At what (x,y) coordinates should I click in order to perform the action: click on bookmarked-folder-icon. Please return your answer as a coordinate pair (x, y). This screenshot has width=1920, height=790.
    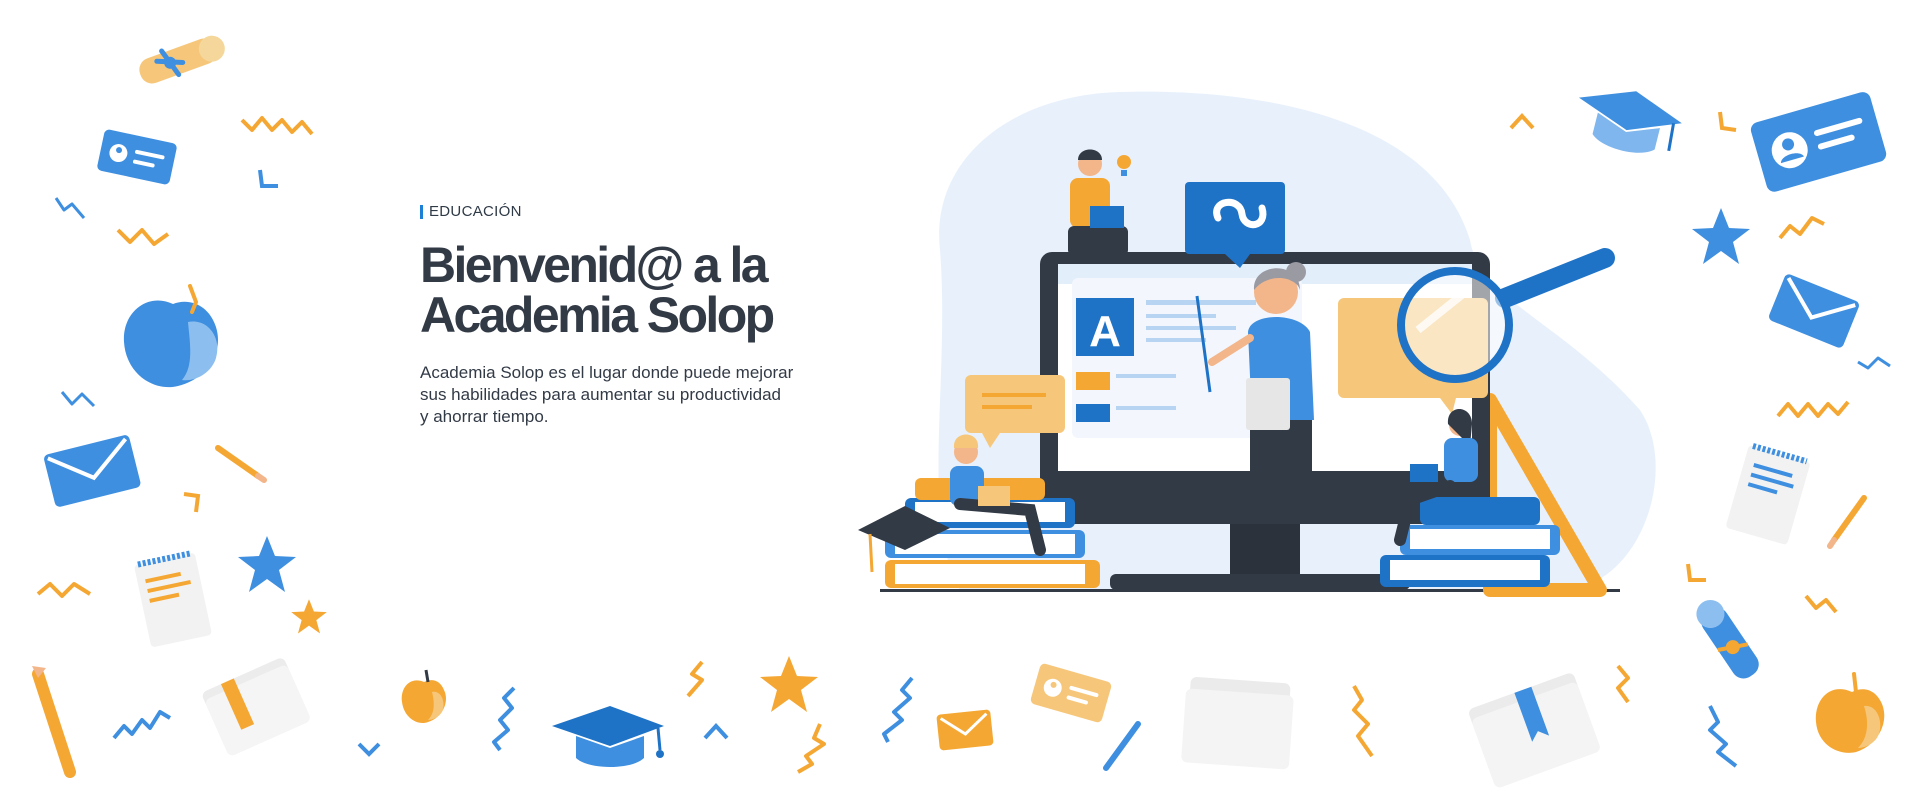
    Looking at the image, I should click on (1534, 730).